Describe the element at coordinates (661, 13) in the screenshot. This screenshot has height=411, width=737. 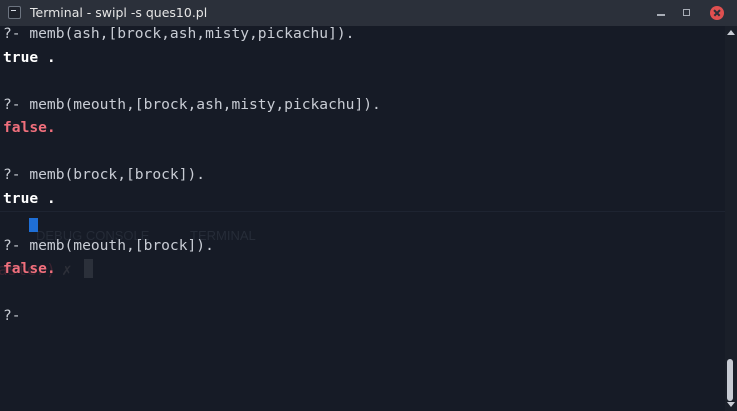
I see `minimize-icon` at that location.